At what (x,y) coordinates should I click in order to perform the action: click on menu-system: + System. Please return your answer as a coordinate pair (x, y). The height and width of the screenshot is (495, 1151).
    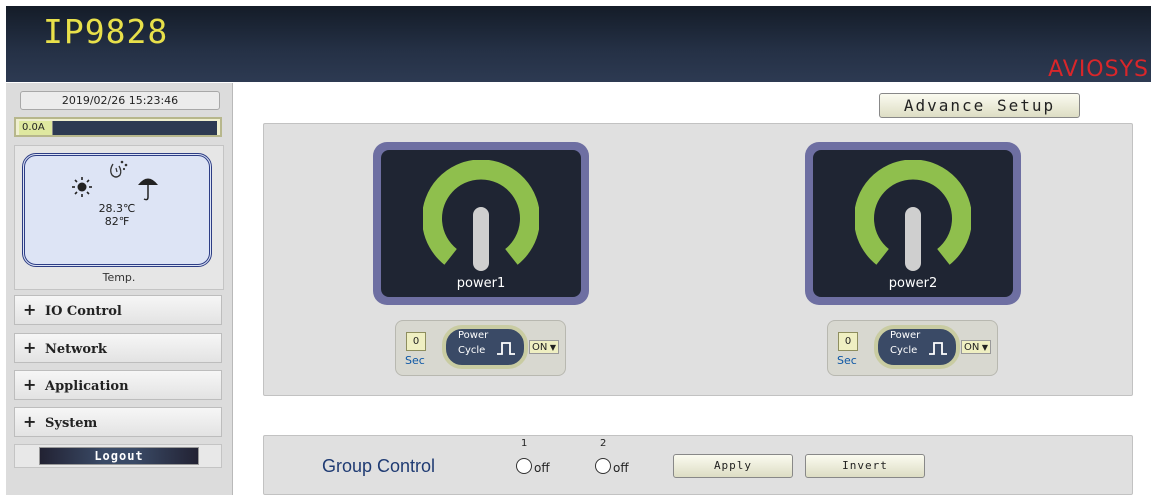
    Looking at the image, I should click on (118, 422).